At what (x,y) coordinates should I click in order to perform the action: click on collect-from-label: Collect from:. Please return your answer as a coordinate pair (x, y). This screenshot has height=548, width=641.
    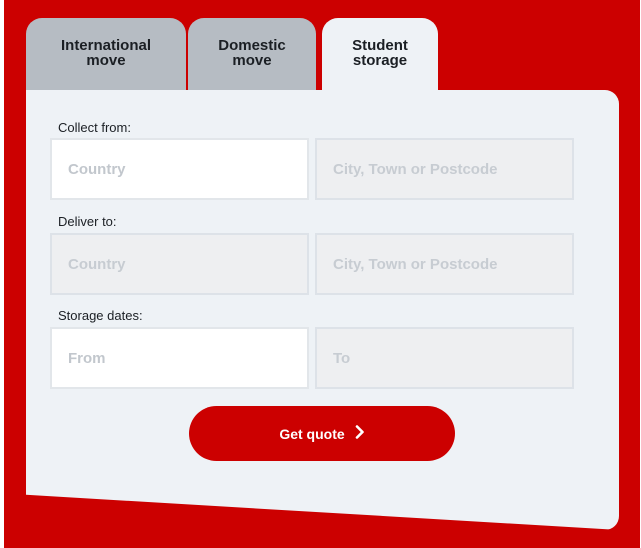
    Looking at the image, I should click on (94, 127).